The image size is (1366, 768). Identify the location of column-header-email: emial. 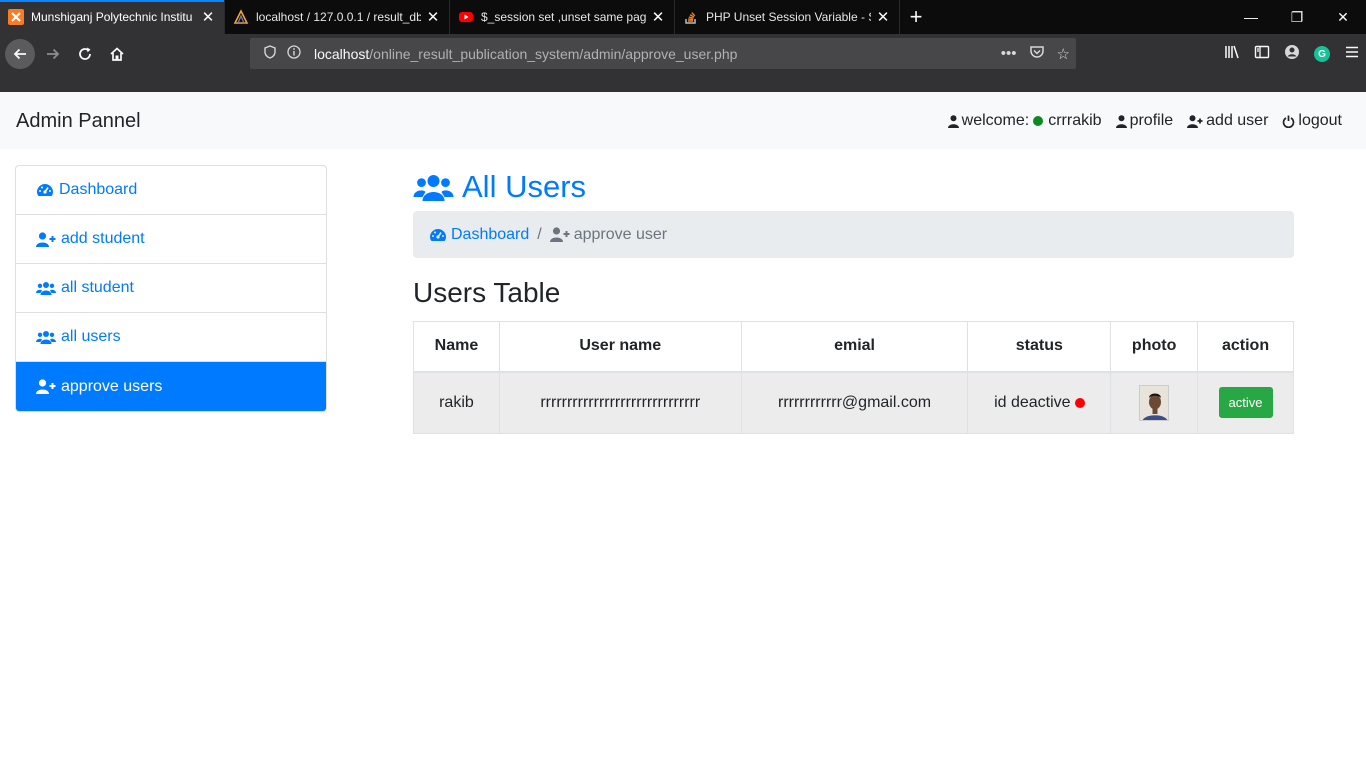
(854, 347).